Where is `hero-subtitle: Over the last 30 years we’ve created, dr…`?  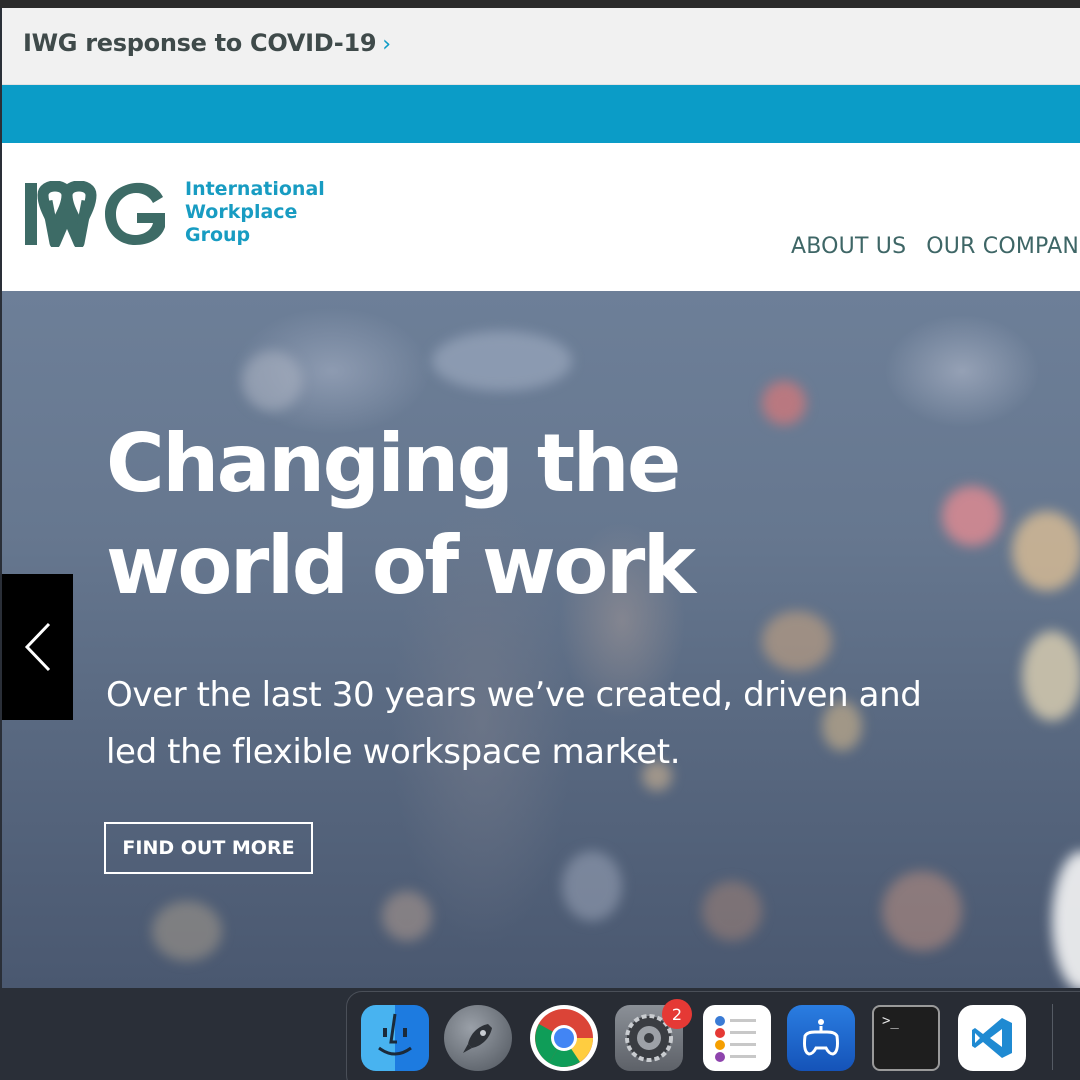
hero-subtitle: Over the last 30 years we’ve created, dr… is located at coordinates (576, 724).